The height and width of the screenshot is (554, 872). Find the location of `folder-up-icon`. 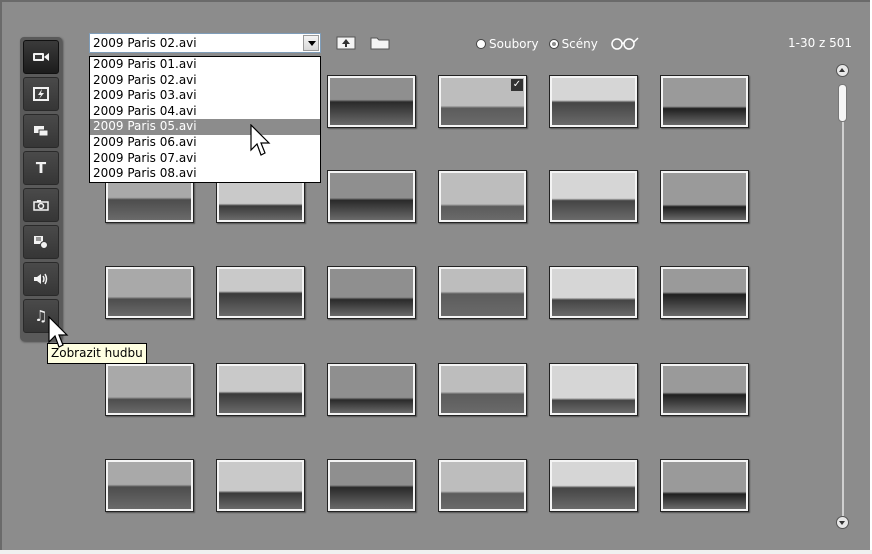

folder-up-icon is located at coordinates (346, 44).